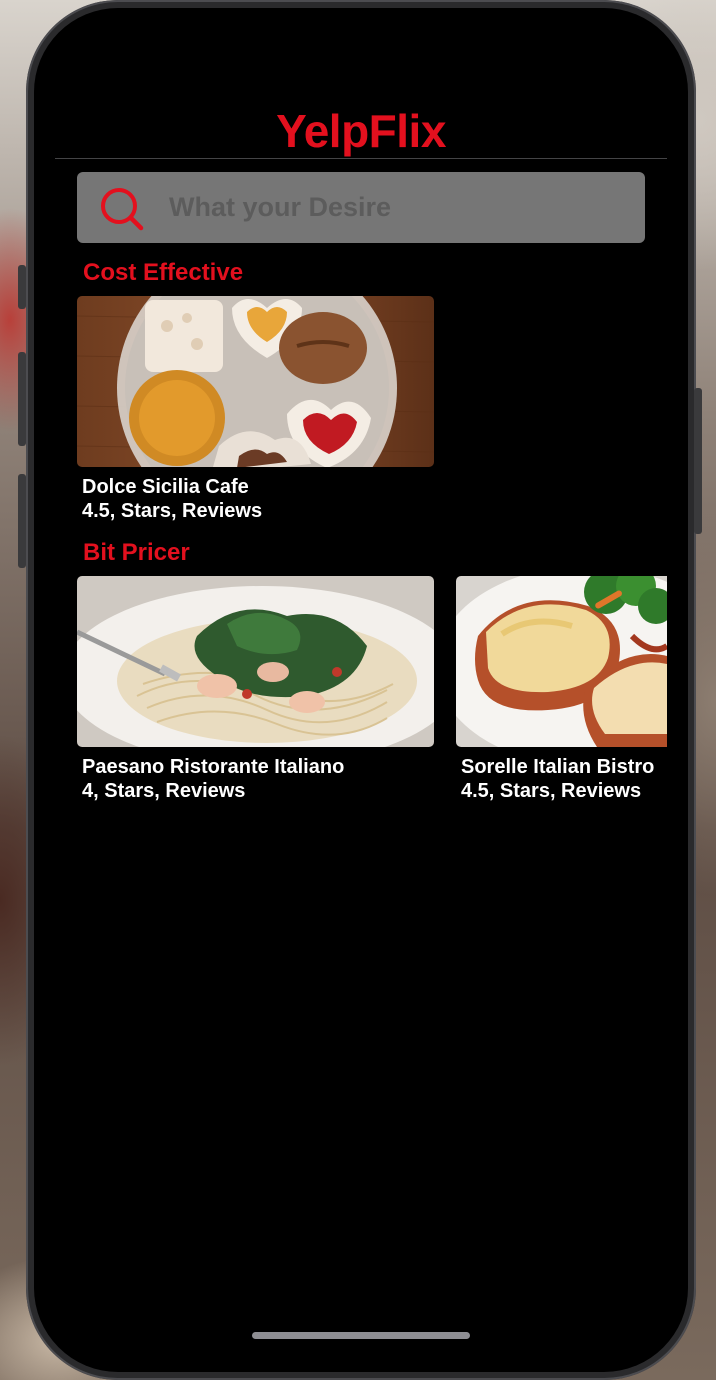  What do you see at coordinates (558, 767) in the screenshot?
I see `restaurant-name: Sorelle Italian Bistro` at bounding box center [558, 767].